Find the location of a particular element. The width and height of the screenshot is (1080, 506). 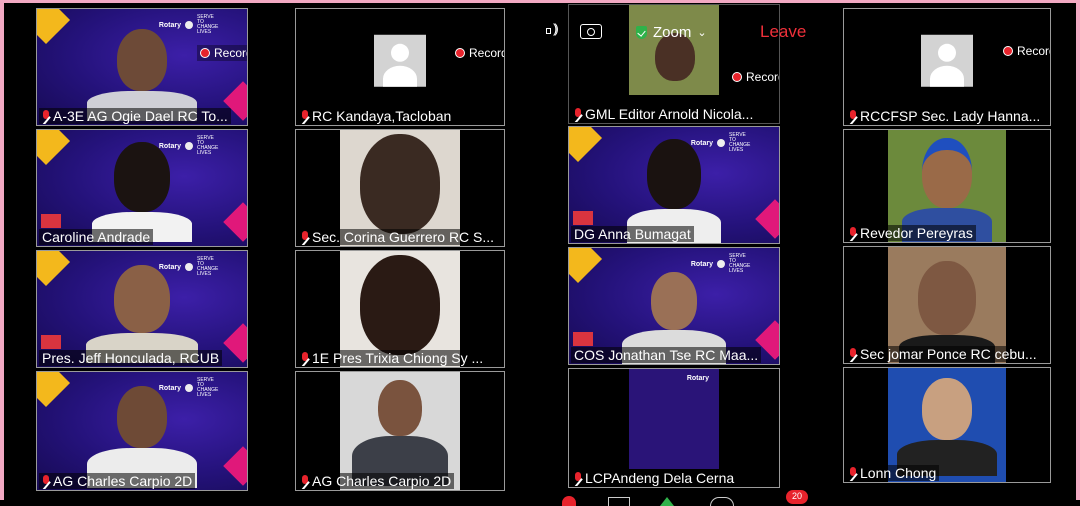

participant-name: Lonn Chong is located at coordinates (893, 473).